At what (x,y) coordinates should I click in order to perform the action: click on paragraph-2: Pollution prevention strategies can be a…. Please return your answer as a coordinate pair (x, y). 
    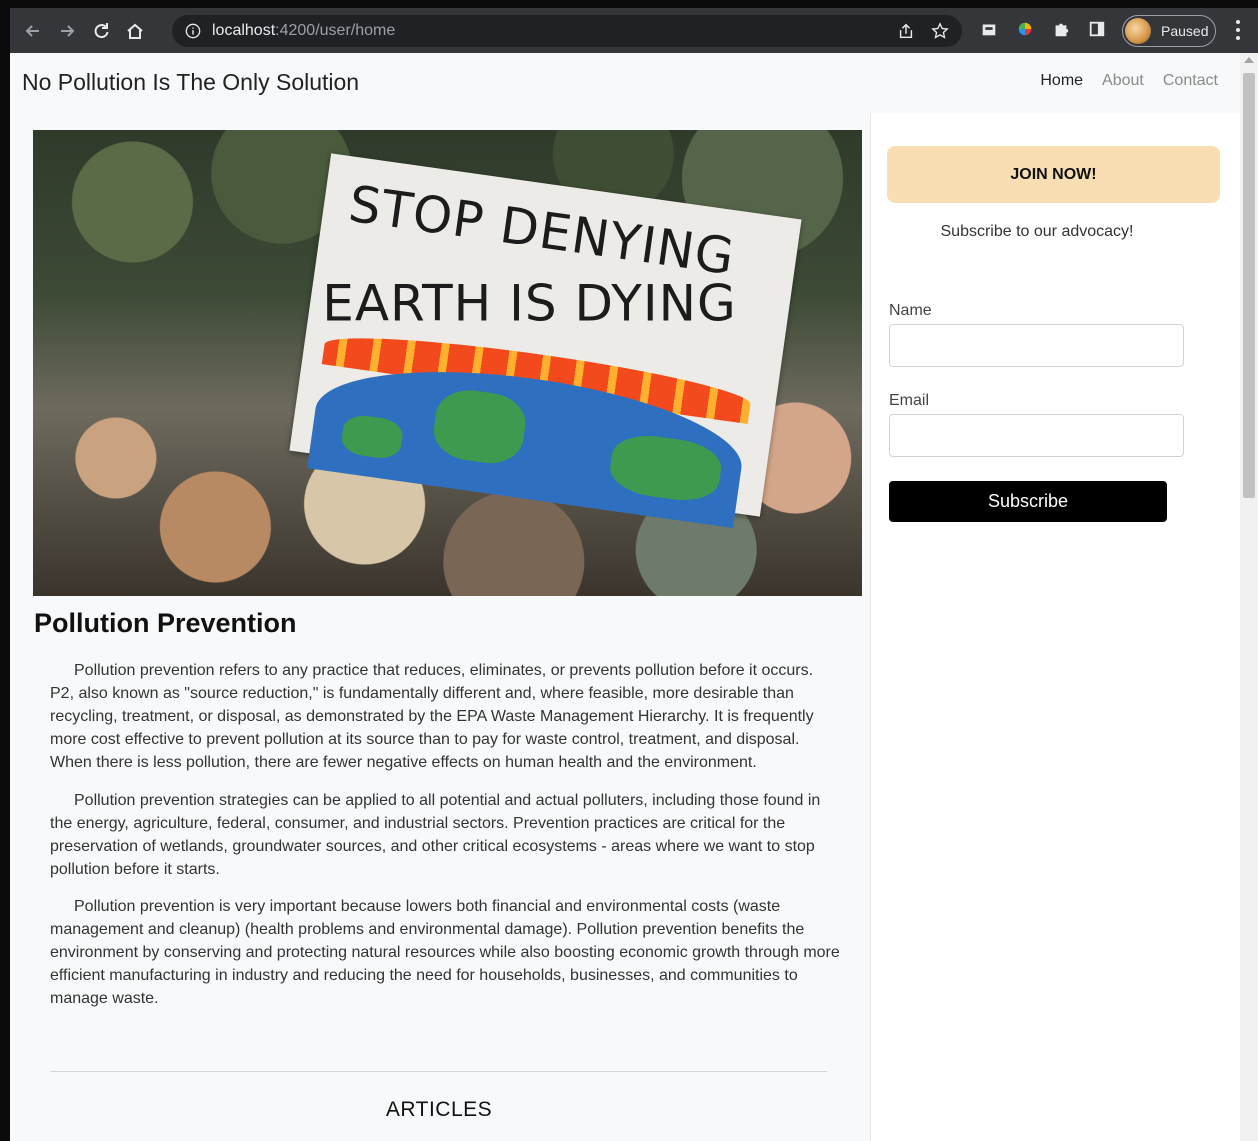
    Looking at the image, I should click on (435, 835).